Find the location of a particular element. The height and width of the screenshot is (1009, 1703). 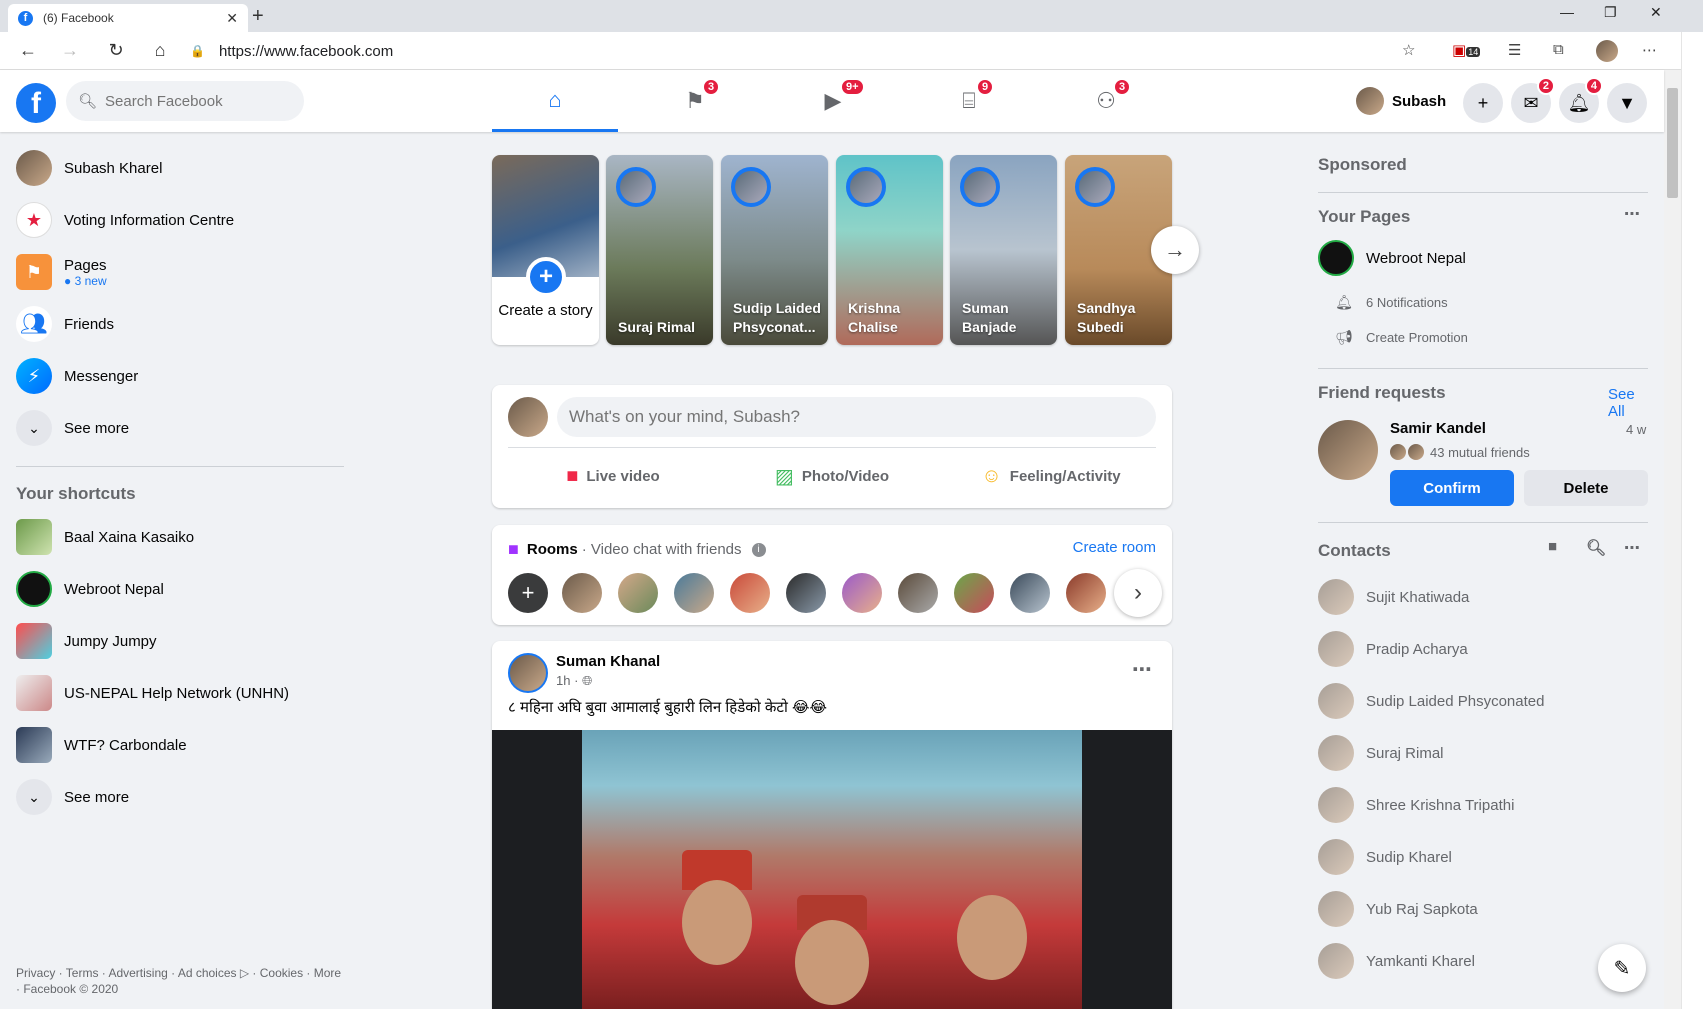

composer-input-box is located at coordinates (856, 417).